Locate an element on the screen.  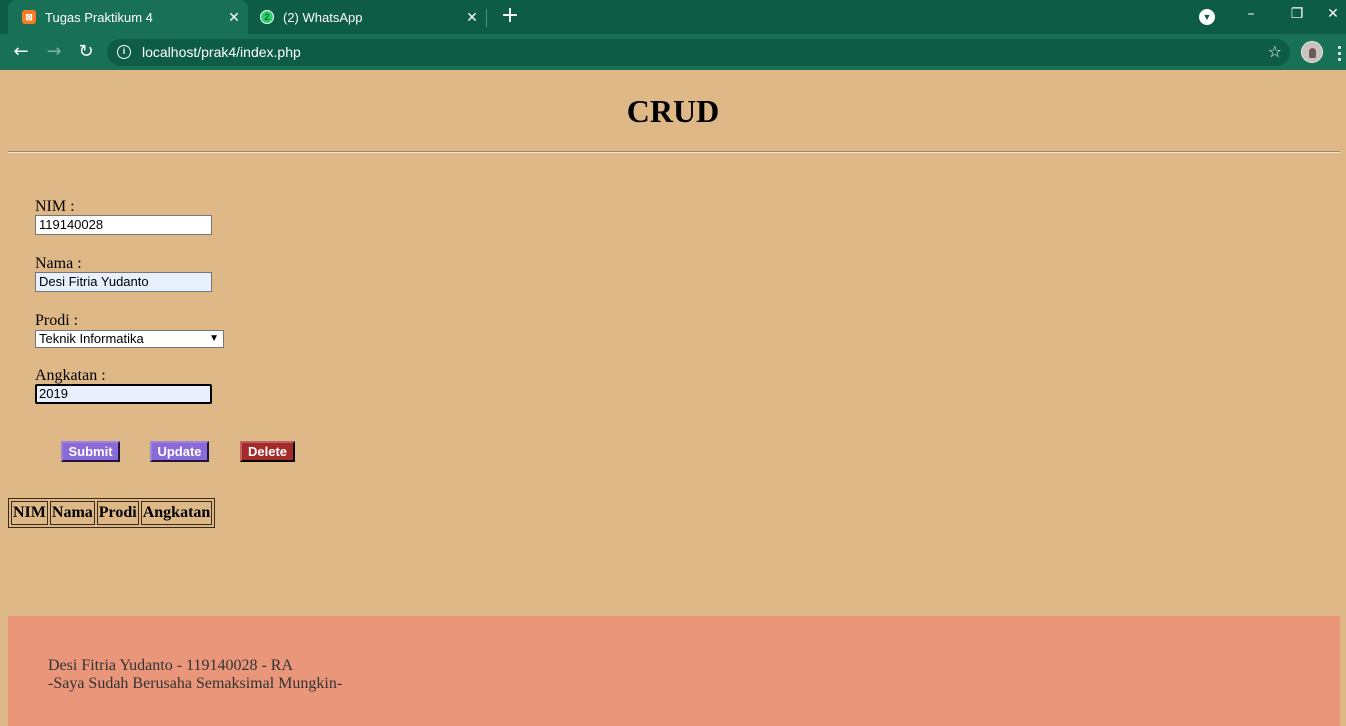
tab-separator is located at coordinates (486, 18).